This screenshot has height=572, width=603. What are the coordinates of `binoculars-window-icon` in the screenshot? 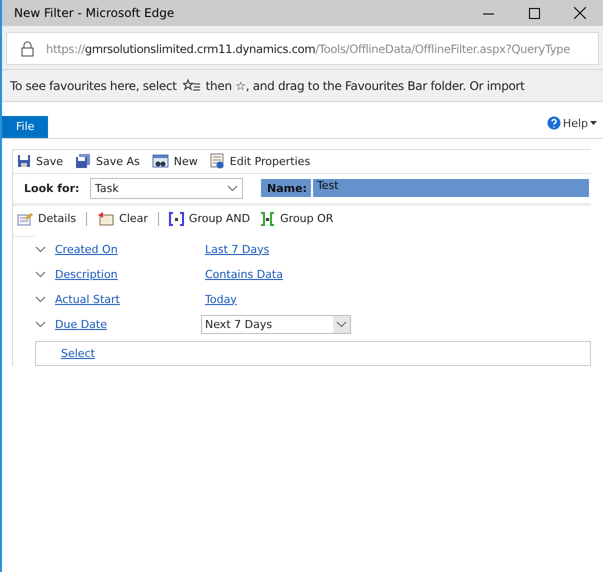 It's located at (160, 161).